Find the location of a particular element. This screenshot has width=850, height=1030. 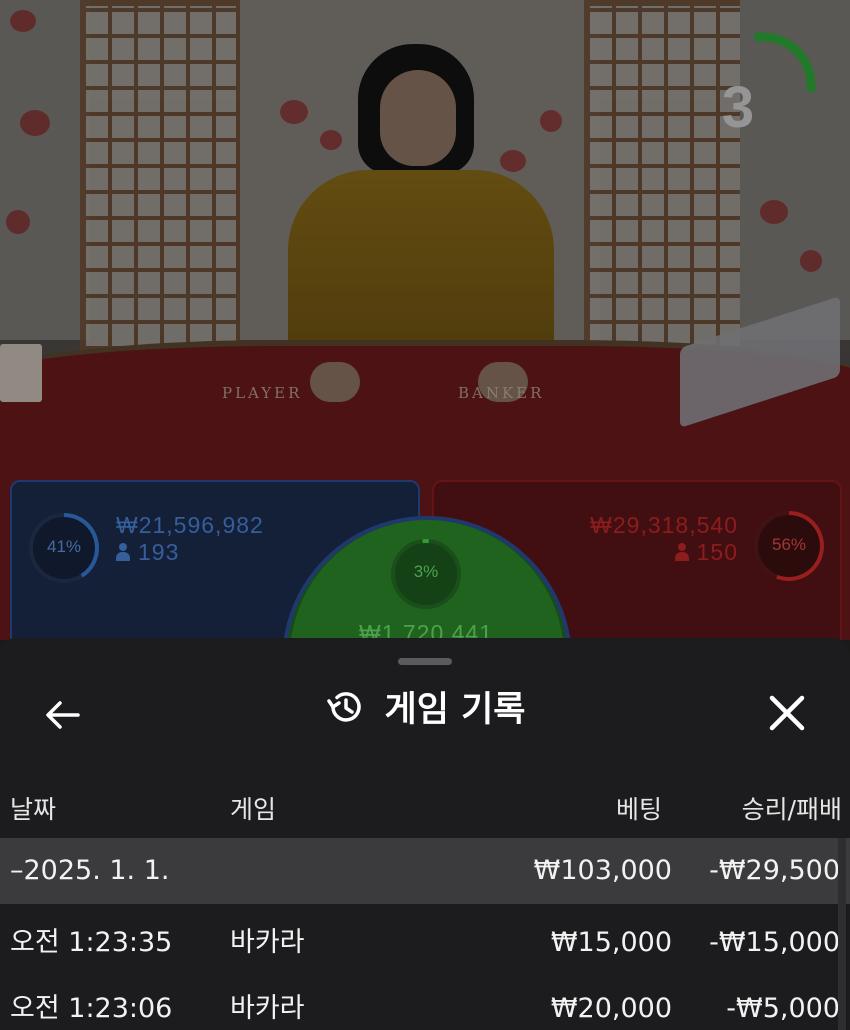

scrollbar is located at coordinates (842, 934).